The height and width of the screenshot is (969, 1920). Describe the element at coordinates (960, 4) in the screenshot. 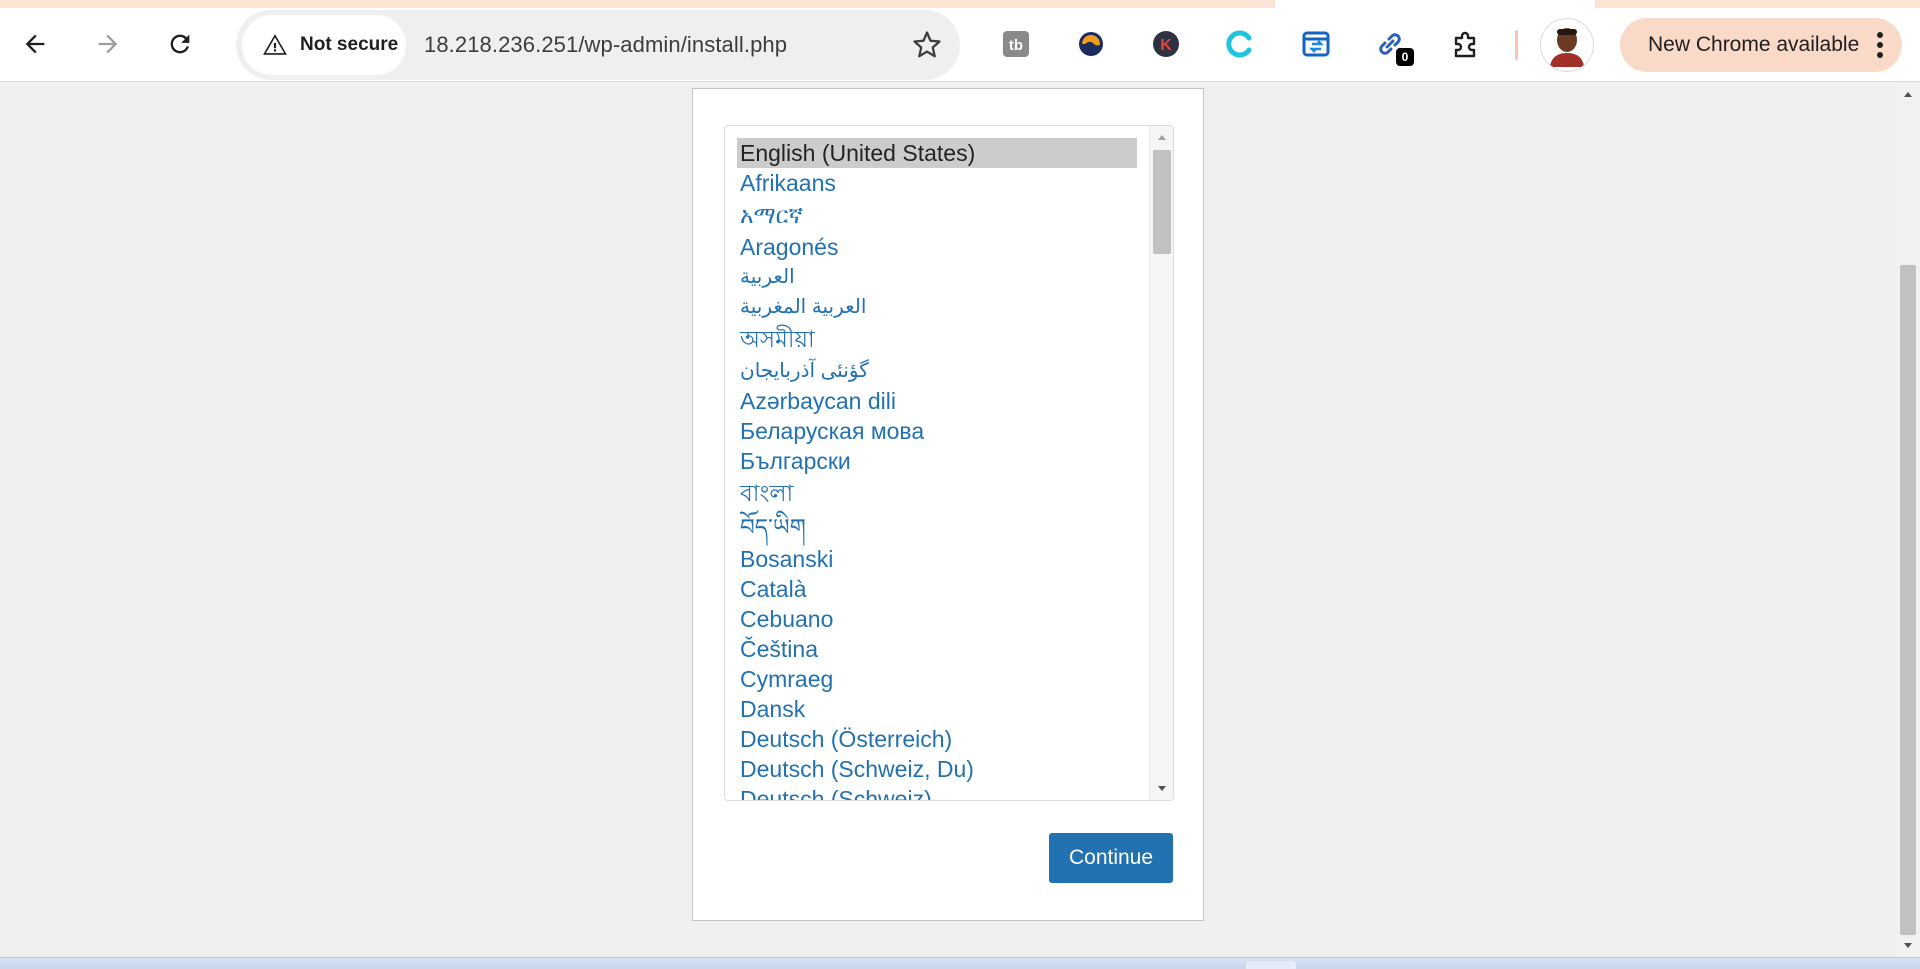

I see `tab-strip` at that location.